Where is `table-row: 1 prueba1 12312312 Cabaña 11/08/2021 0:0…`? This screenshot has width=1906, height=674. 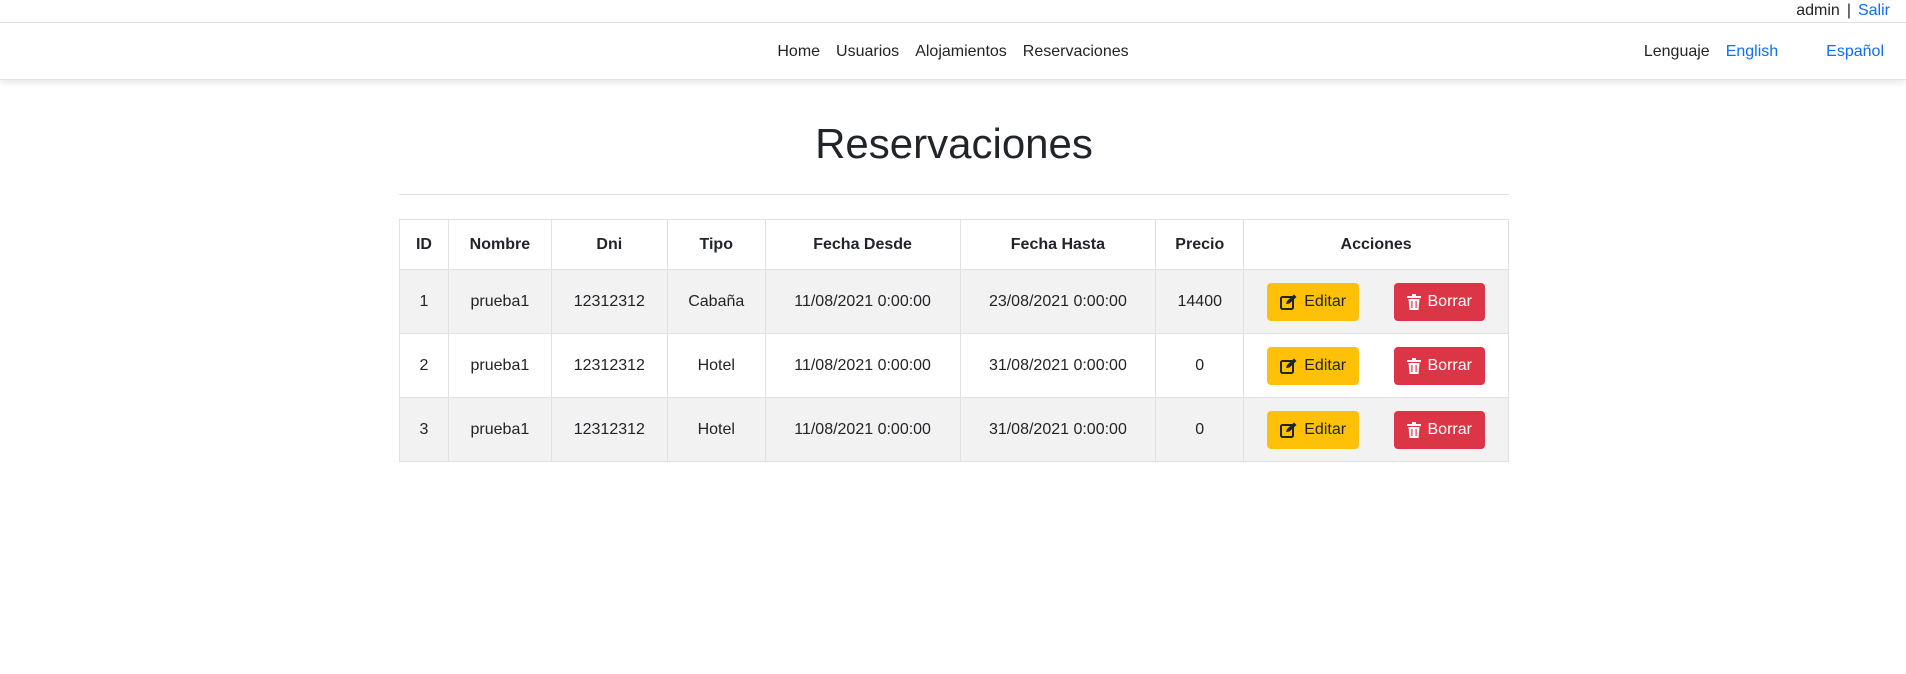 table-row: 1 prueba1 12312312 Cabaña 11/08/2021 0:0… is located at coordinates (954, 301).